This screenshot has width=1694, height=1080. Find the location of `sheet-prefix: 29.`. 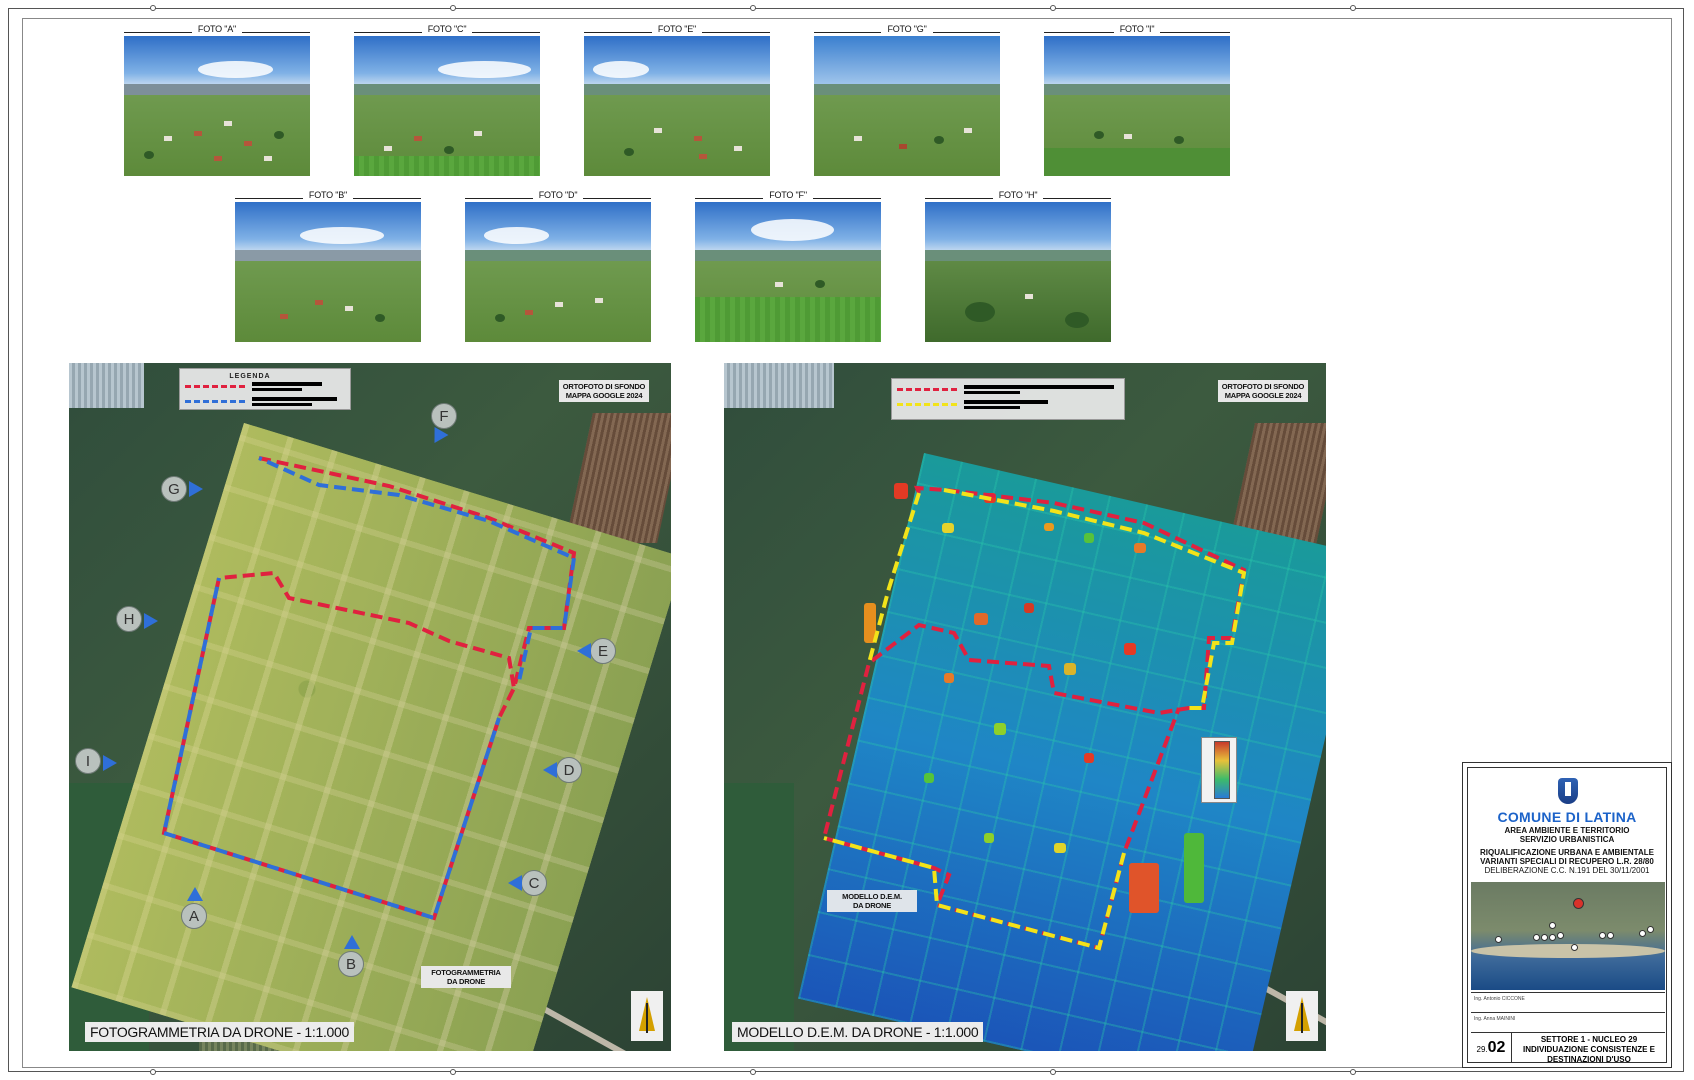

sheet-prefix: 29. is located at coordinates (1482, 1049).